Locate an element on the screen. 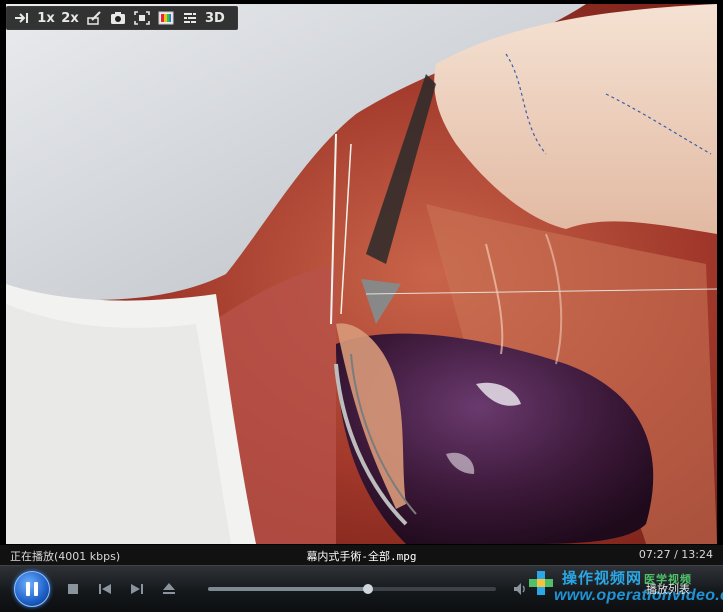 Image resolution: width=723 pixels, height=612 pixels. previous-button is located at coordinates (105, 589).